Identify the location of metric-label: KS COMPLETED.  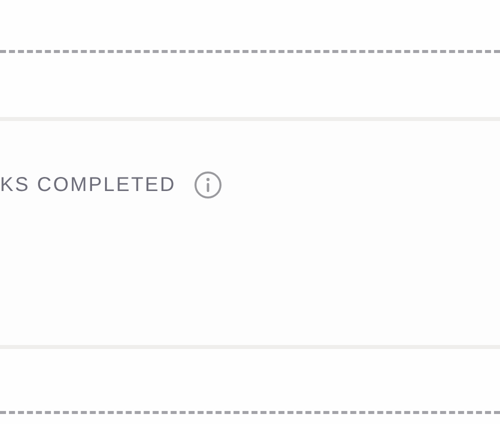
(88, 185).